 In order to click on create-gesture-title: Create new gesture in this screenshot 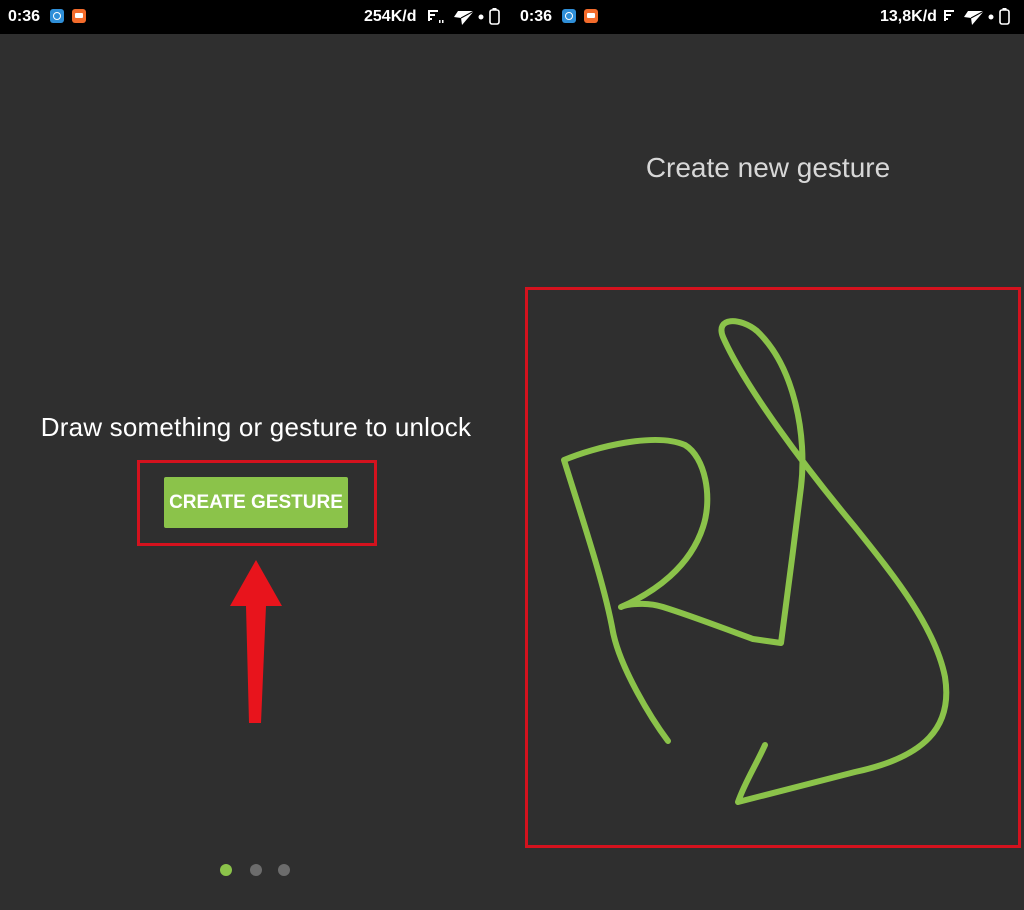, I will do `click(768, 167)`.